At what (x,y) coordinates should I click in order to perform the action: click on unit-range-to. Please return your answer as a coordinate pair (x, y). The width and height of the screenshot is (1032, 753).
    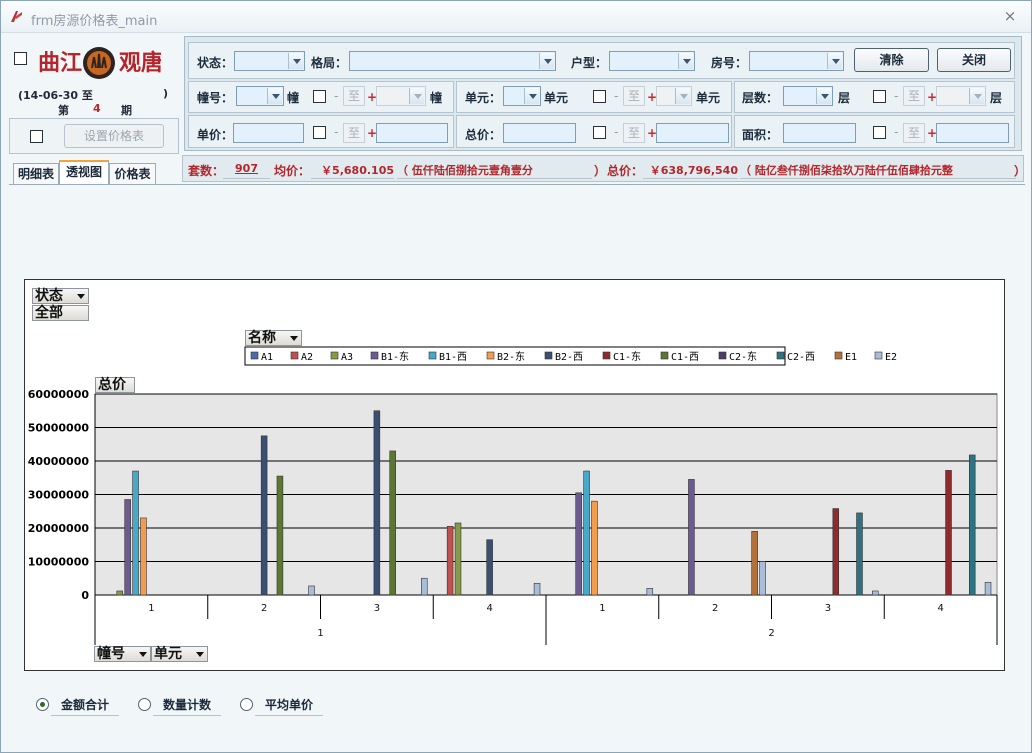
    Looking at the image, I should click on (674, 96).